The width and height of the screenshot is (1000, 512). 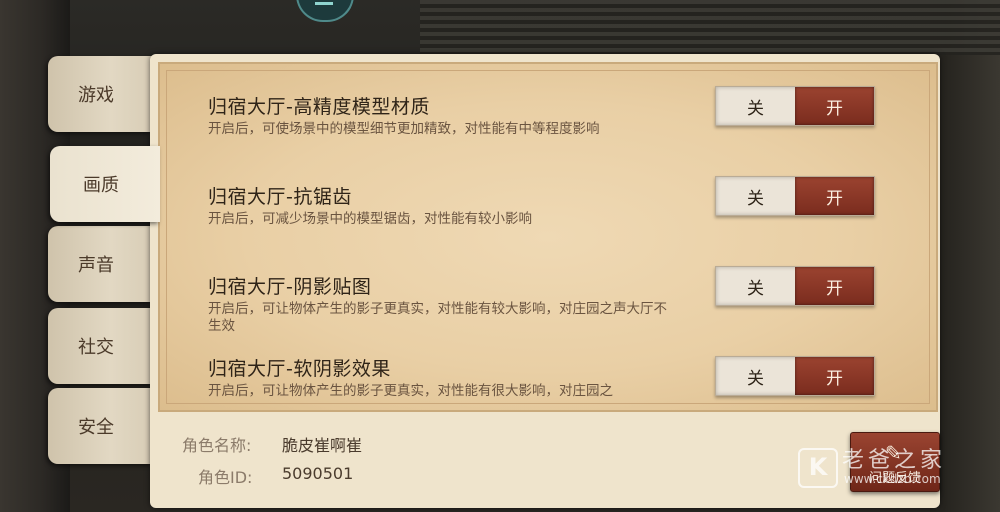 I want to click on tab-graphics: 画质, so click(x=105, y=184).